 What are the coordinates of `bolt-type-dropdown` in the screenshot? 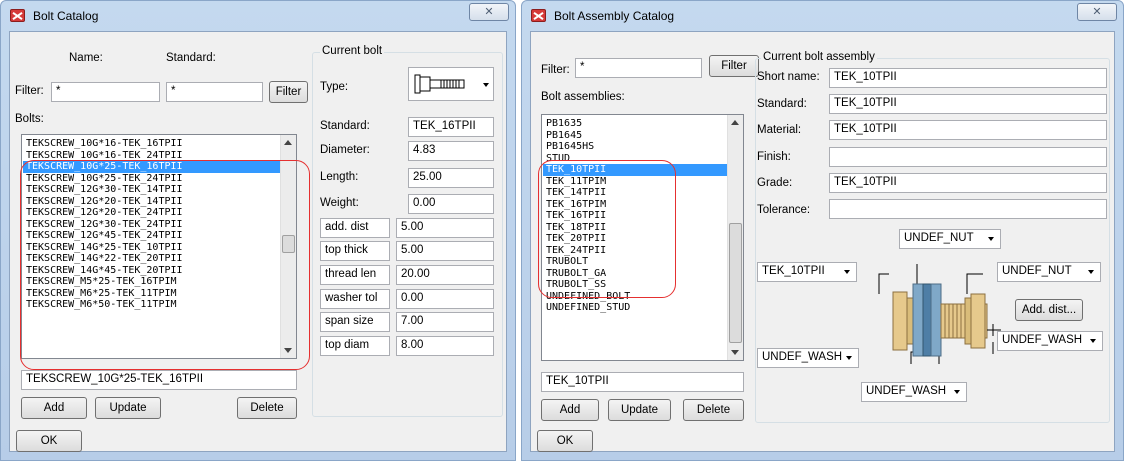 It's located at (451, 84).